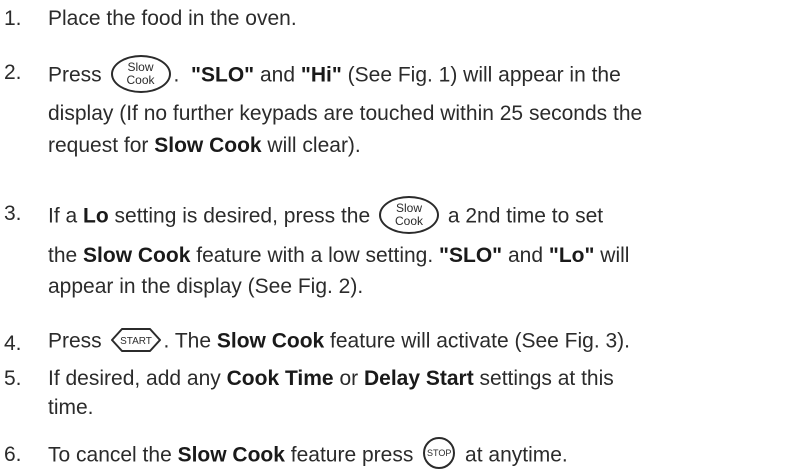 The image size is (798, 476). What do you see at coordinates (315, 255) in the screenshot?
I see `step-text: feature with a low setting.` at bounding box center [315, 255].